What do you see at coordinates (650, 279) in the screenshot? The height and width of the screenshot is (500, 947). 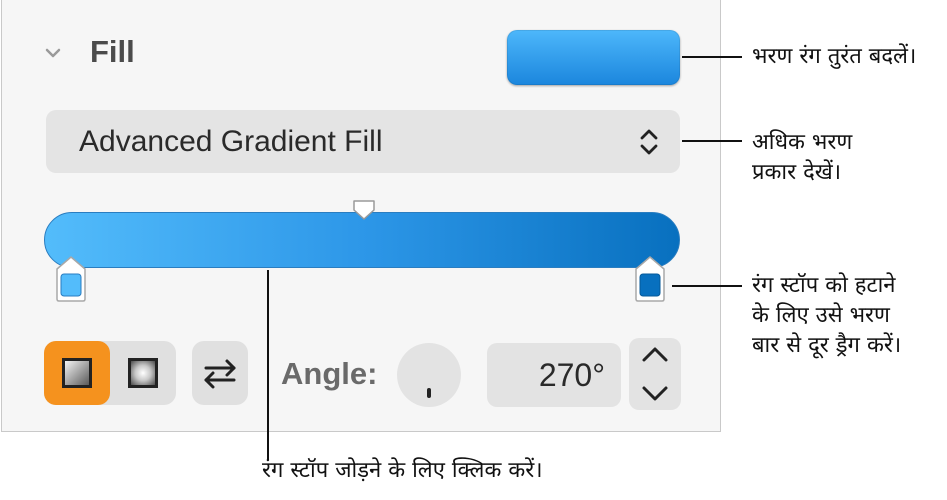 I see `color-stop-right` at bounding box center [650, 279].